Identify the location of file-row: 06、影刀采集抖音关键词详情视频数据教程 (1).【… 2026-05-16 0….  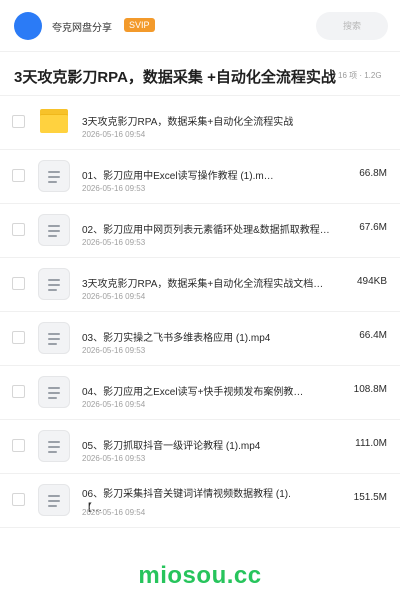
(200, 501).